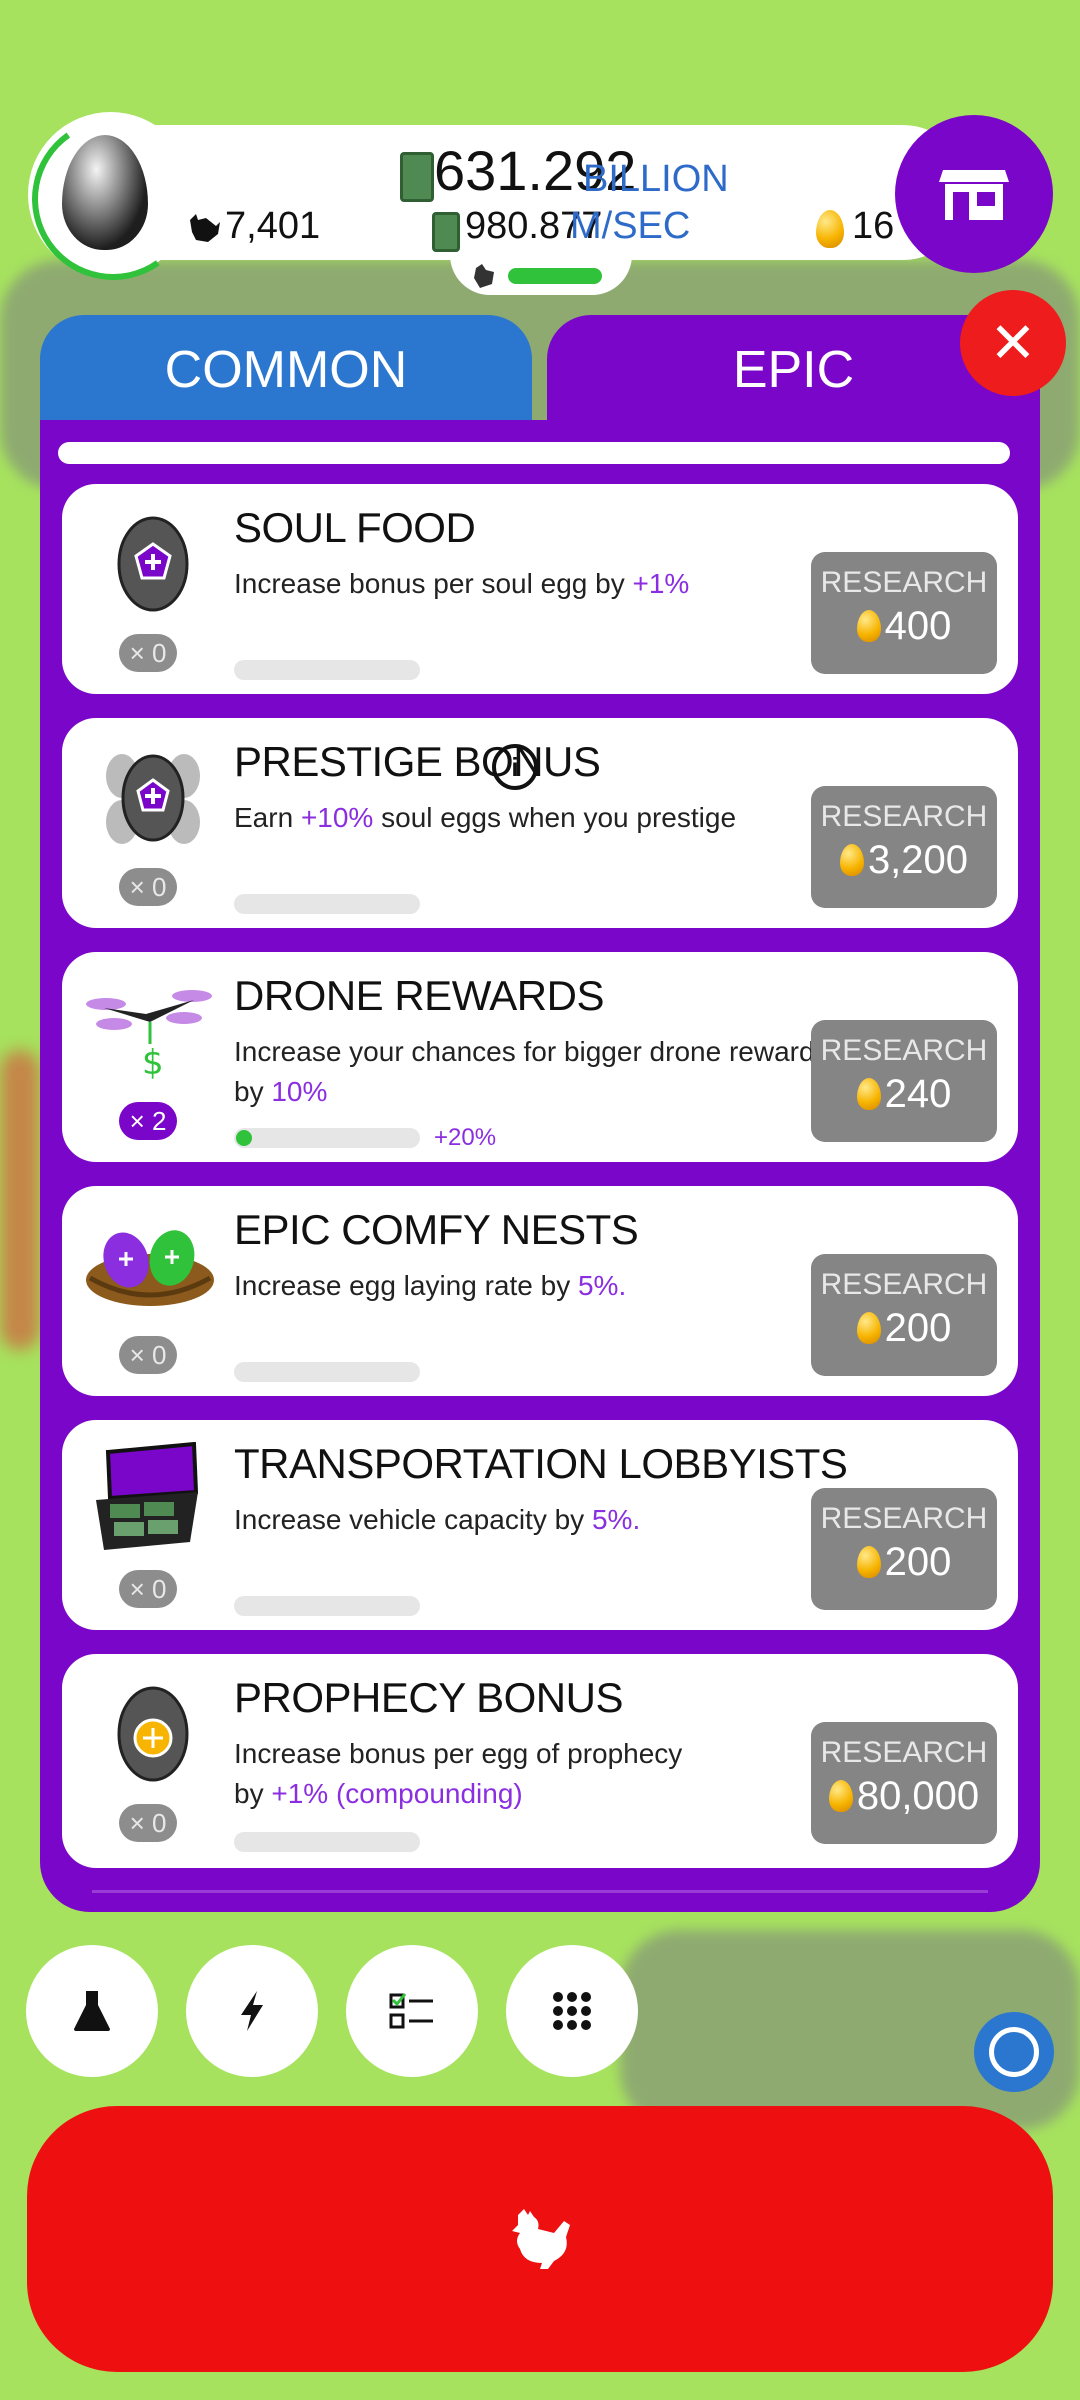  I want to click on grid-icon, so click(572, 2011).